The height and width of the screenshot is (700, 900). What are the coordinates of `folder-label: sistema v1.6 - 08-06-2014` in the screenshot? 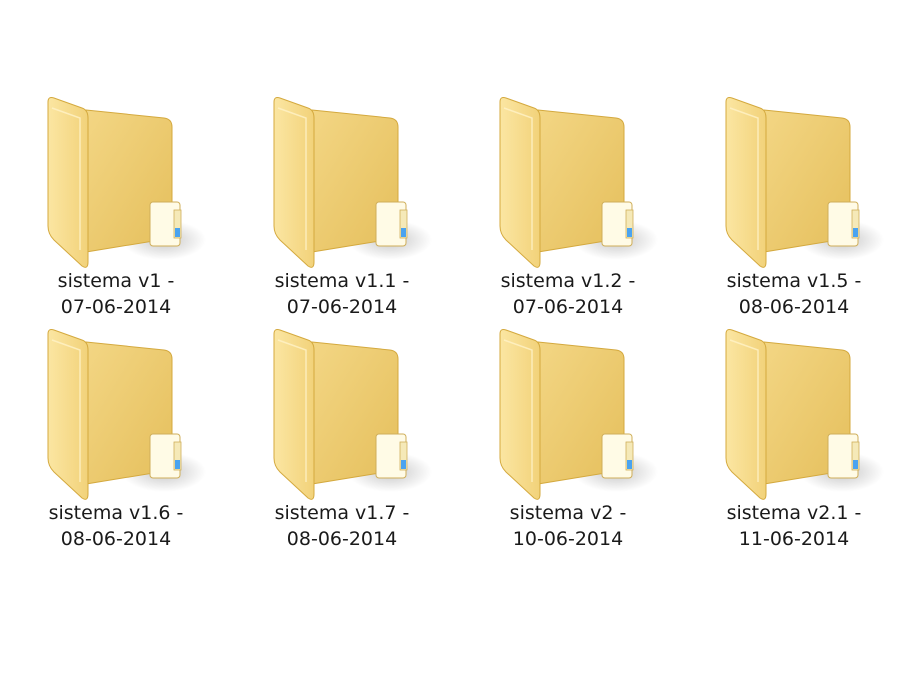 It's located at (116, 526).